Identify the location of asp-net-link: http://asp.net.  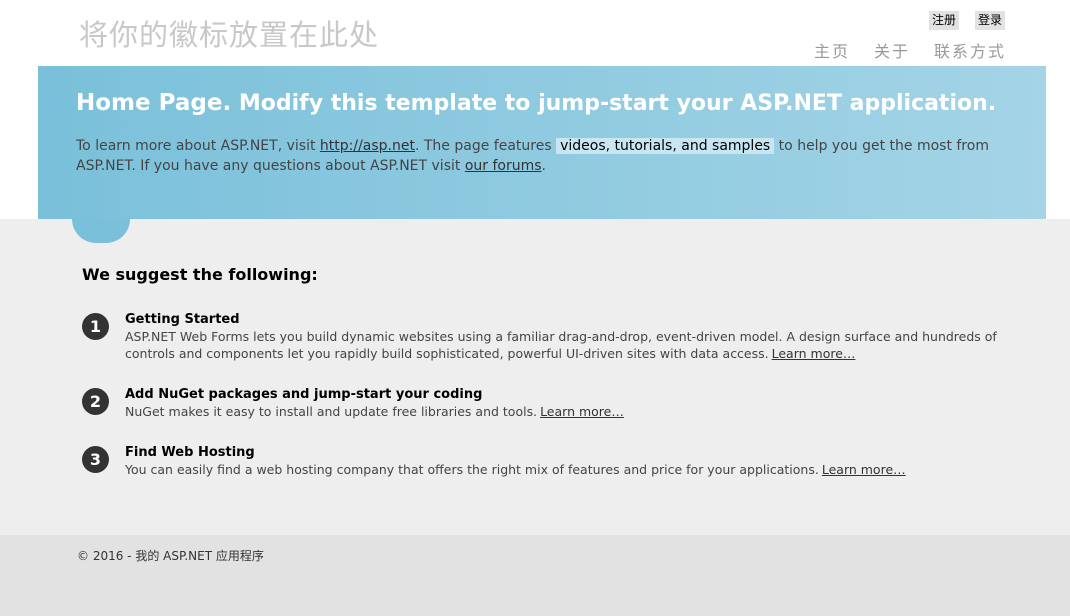
(367, 146).